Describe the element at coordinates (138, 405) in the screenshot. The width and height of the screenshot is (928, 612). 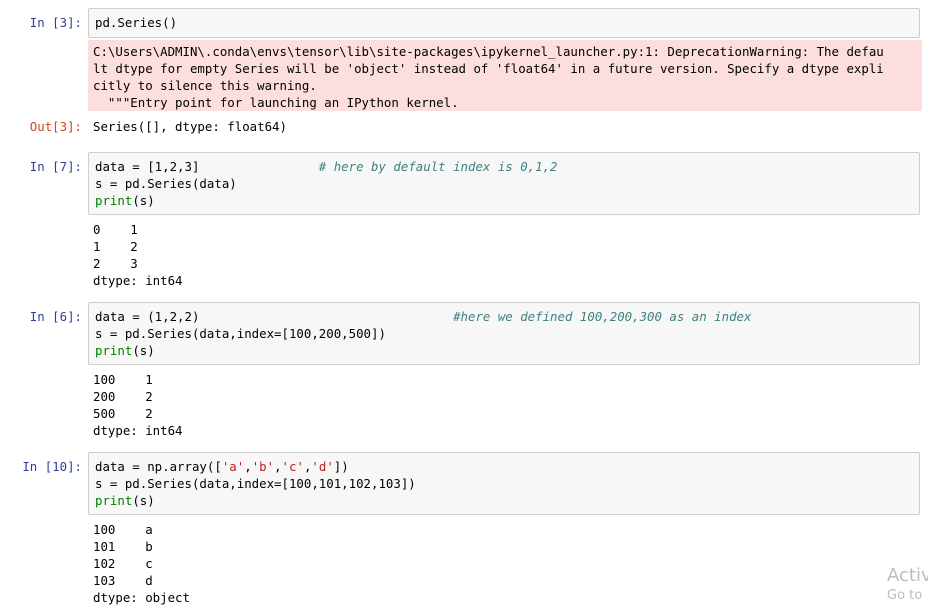
I see `cell-3-output: 100 1 200 2 500 2 dtype: int64` at that location.